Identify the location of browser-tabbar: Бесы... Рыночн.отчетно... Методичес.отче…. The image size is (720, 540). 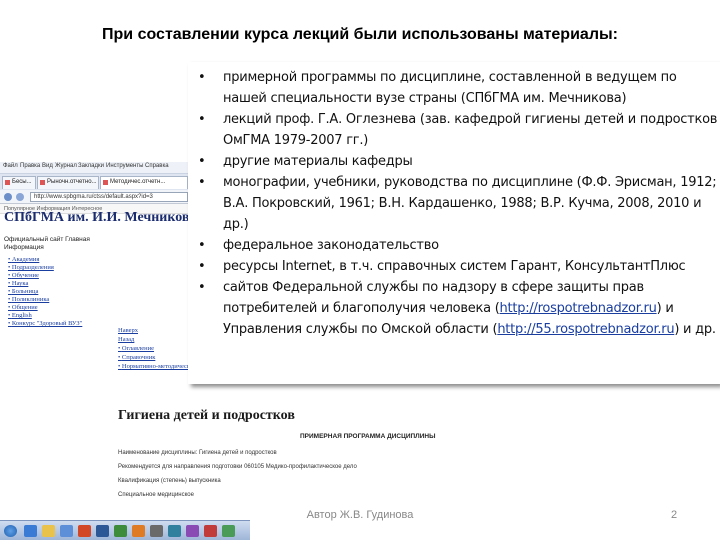
(95, 182).